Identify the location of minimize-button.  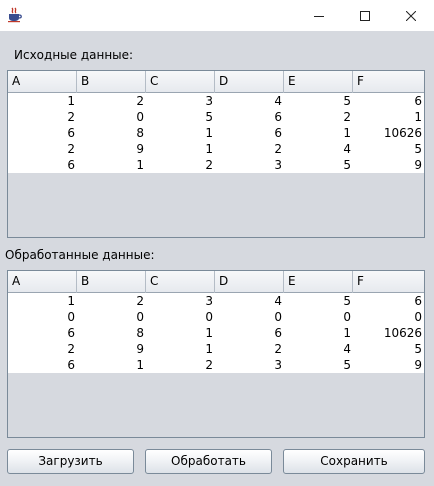
(319, 15).